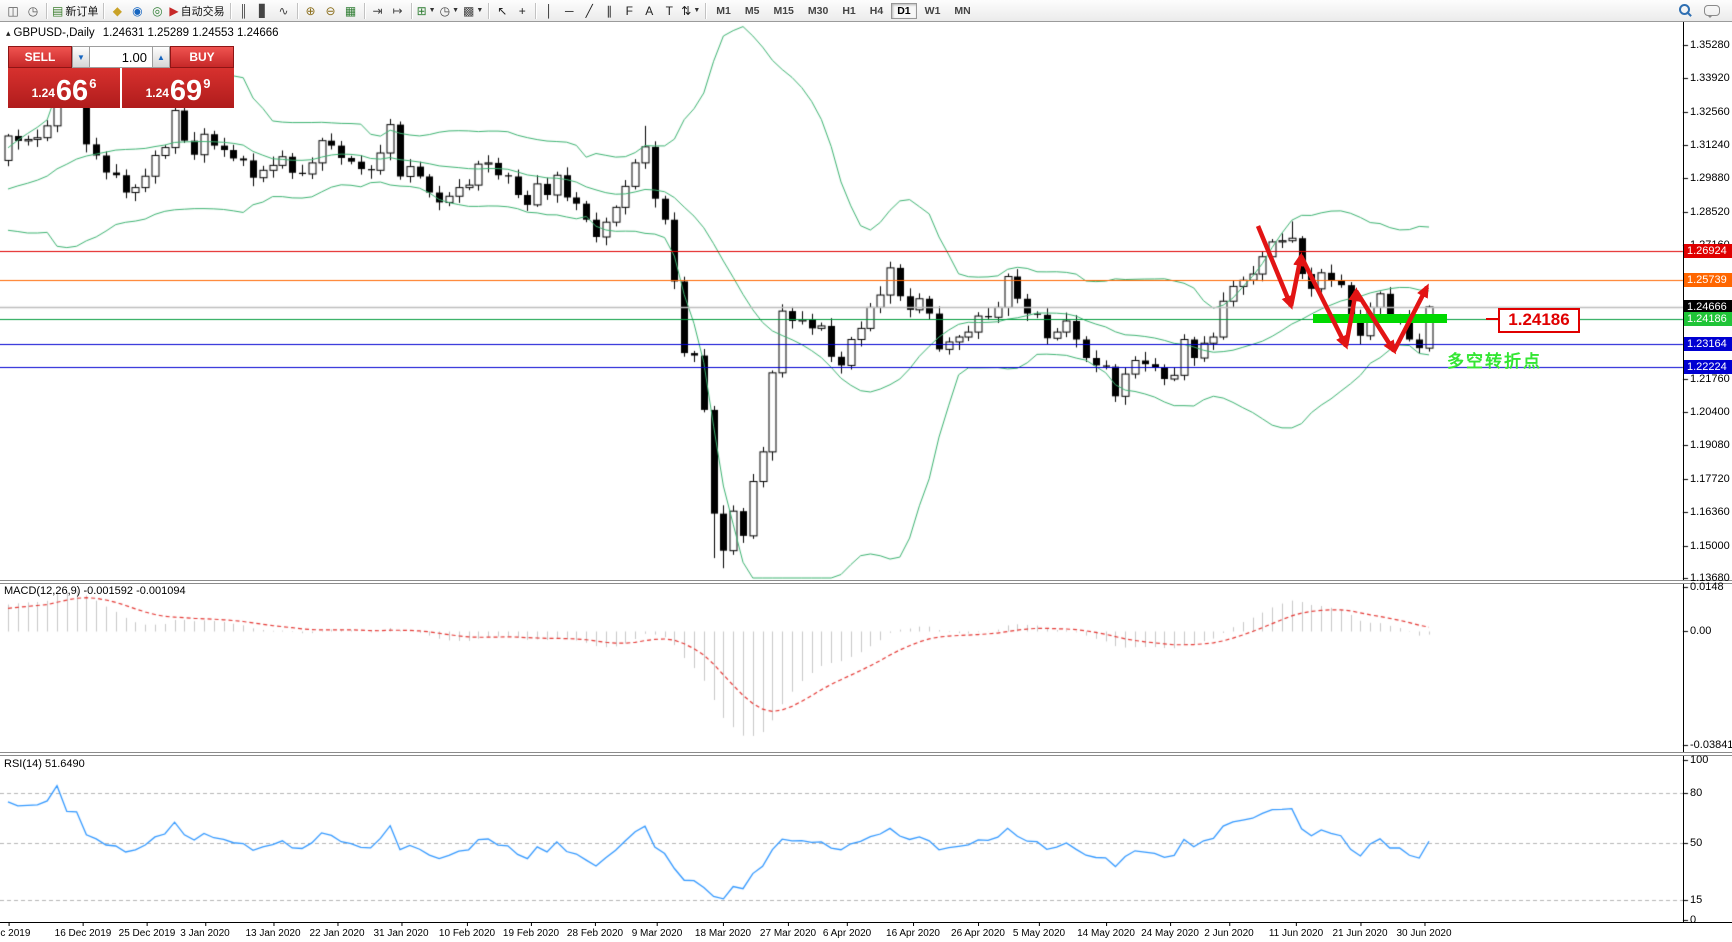  I want to click on horizontal-line-tool-button: ─, so click(569, 11).